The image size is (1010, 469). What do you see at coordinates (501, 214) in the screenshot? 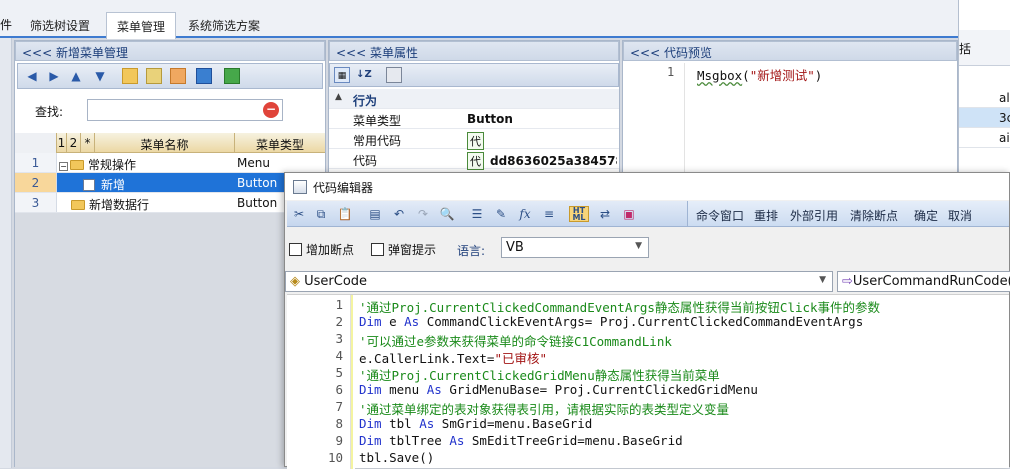
I see `comment-icon: ✎` at bounding box center [501, 214].